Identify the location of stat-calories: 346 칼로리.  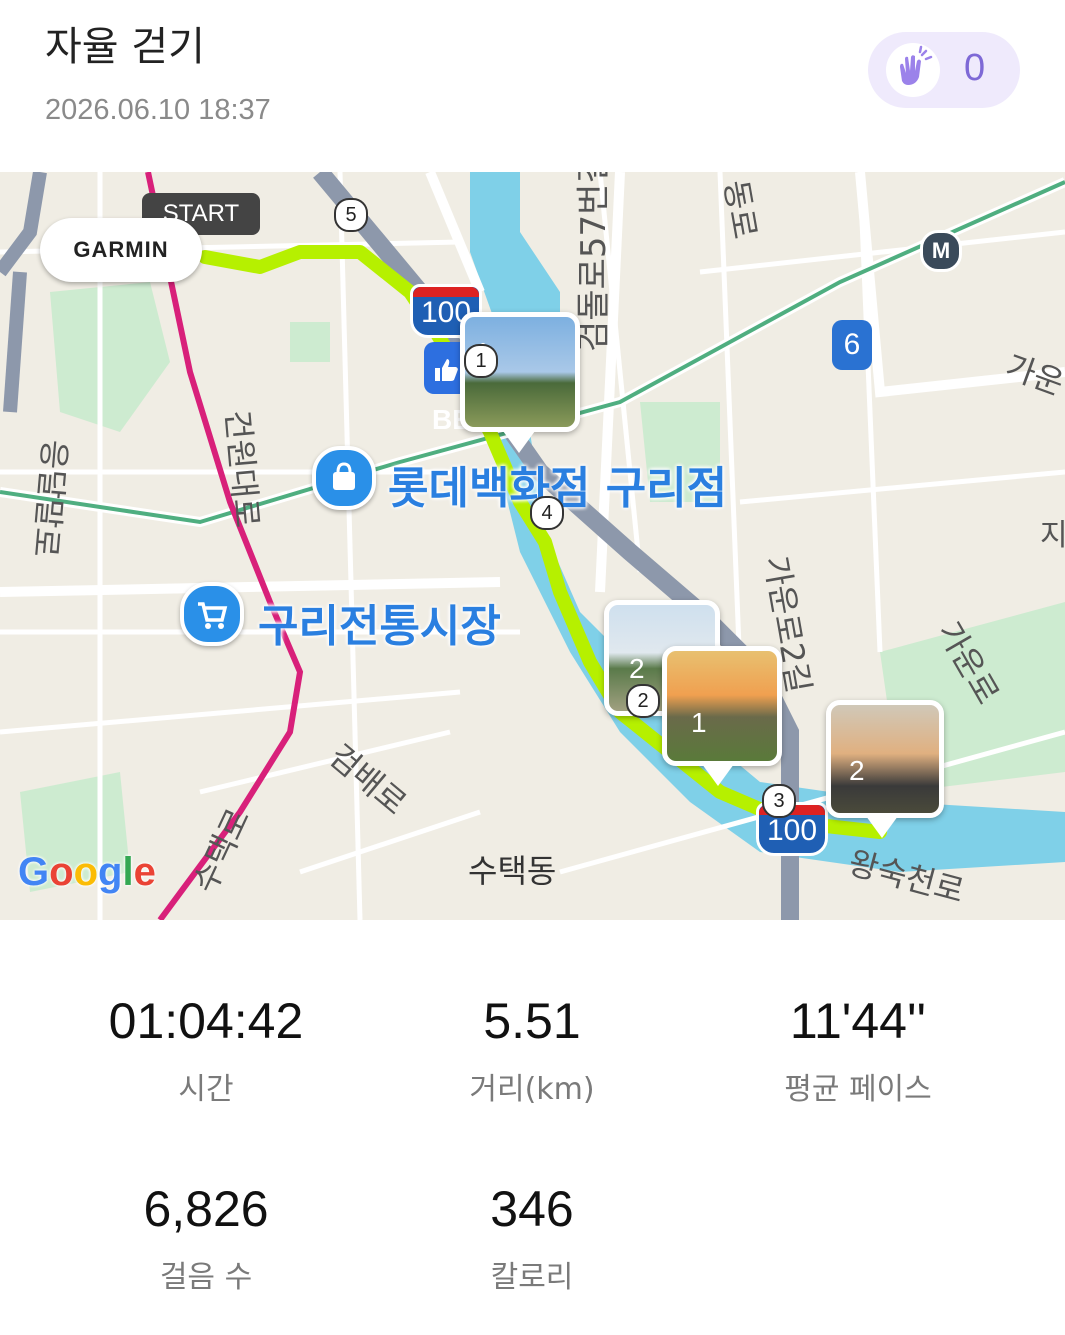
(532, 1238).